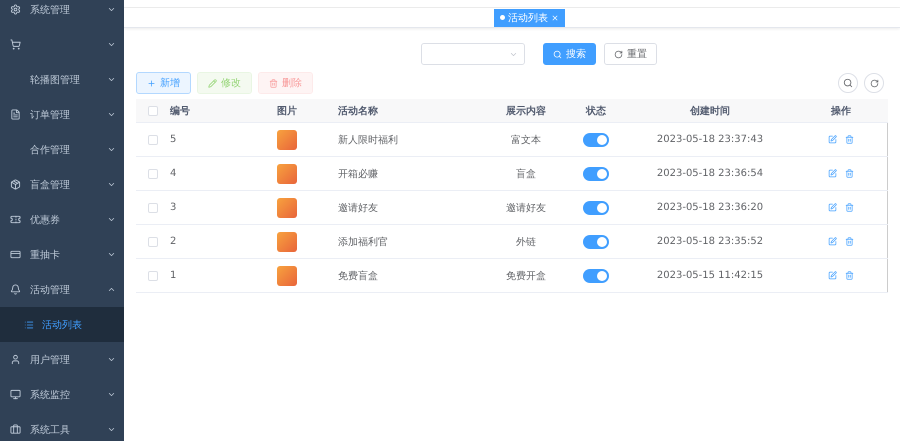  What do you see at coordinates (15, 184) in the screenshot?
I see `package-icon` at bounding box center [15, 184].